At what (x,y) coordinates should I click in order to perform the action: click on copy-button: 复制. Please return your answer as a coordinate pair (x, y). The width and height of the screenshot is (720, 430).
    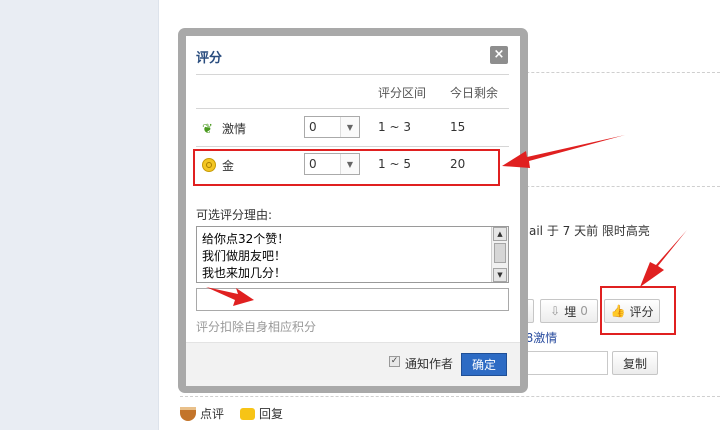
    Looking at the image, I should click on (635, 363).